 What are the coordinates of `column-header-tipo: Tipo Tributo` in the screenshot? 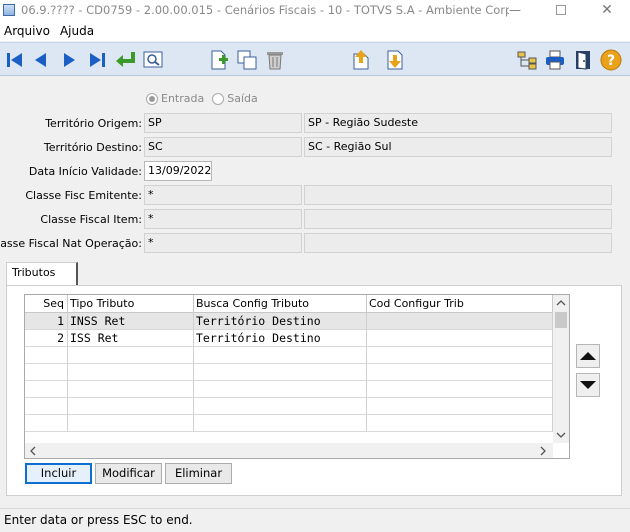 It's located at (131, 304).